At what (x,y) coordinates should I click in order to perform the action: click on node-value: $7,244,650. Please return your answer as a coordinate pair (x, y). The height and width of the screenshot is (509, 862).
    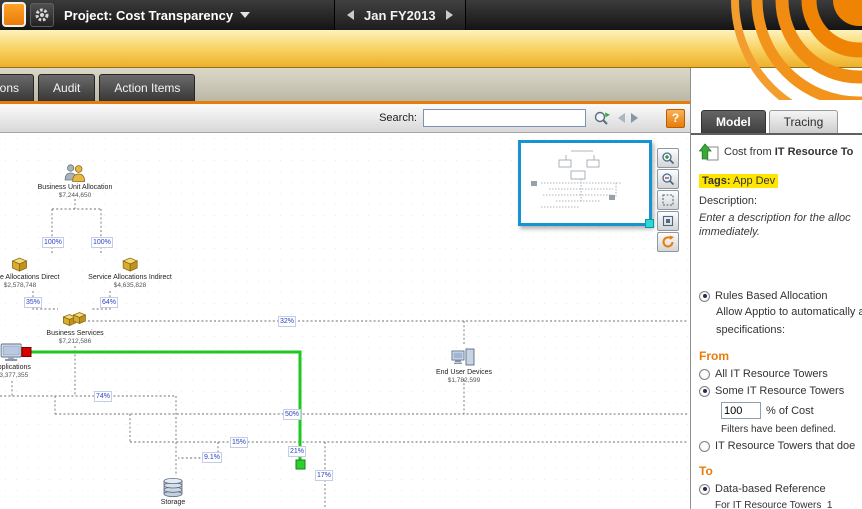
    Looking at the image, I should click on (75, 195).